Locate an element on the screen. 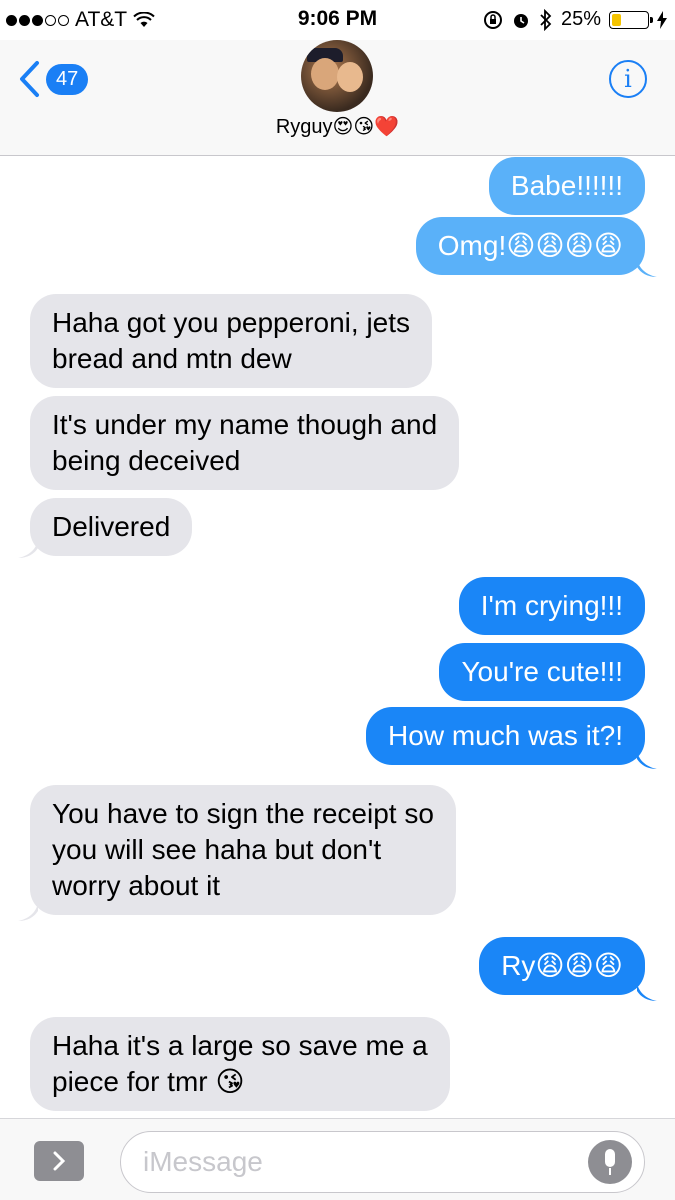 The image size is (675, 1200). message-bubble-incoming: Delivered is located at coordinates (111, 527).